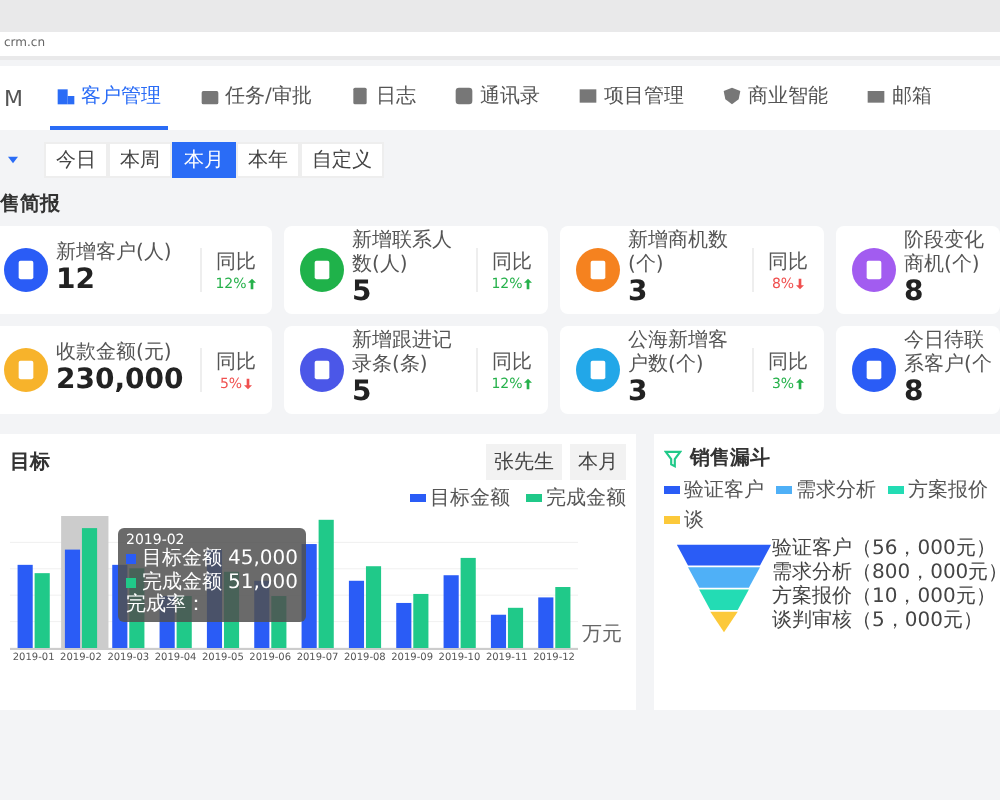  Describe the element at coordinates (602, 635) in the screenshot. I see `axis-unit: 万元` at that location.